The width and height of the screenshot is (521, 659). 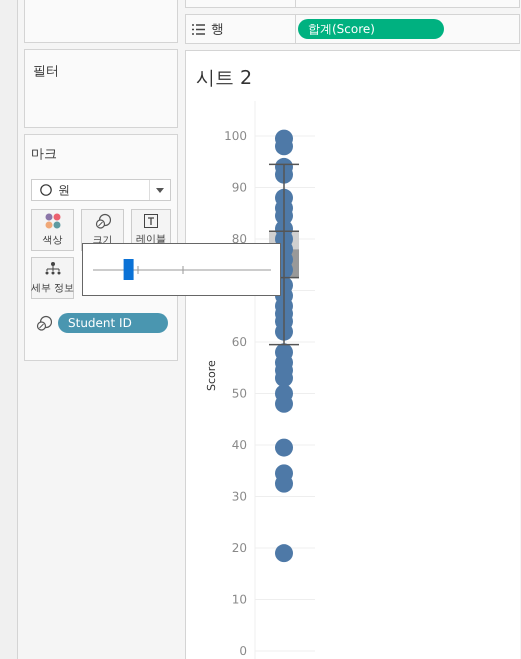 I want to click on text-label-icon, so click(x=151, y=221).